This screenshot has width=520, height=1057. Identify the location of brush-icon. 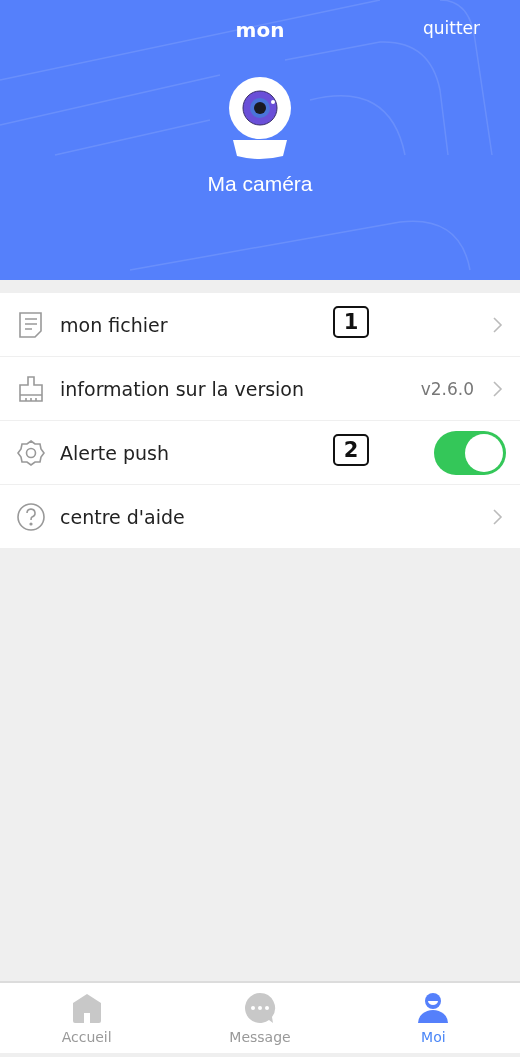
(31, 388).